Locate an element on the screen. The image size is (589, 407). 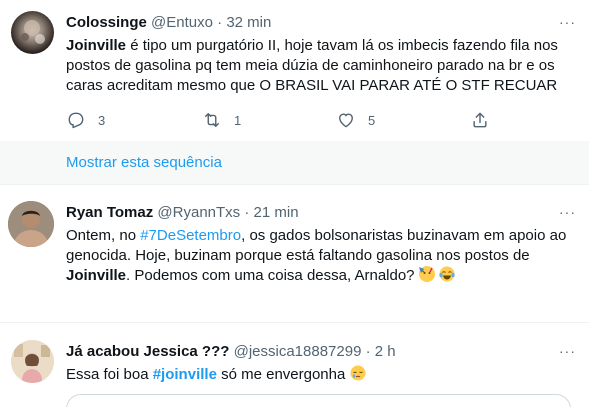
tweet-actions: 3 1 5 is located at coordinates (281, 120).